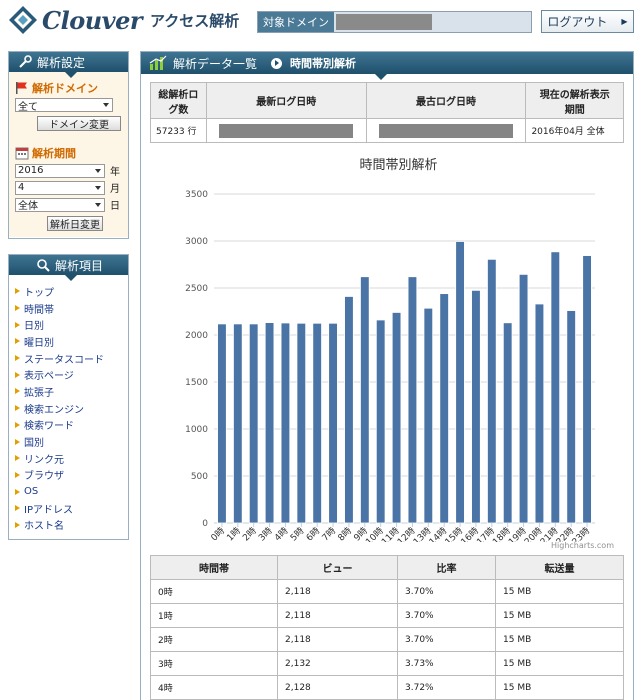 The width and height of the screenshot is (640, 700). Describe the element at coordinates (39, 393) in the screenshot. I see `menu-item-label: 拡張子` at that location.